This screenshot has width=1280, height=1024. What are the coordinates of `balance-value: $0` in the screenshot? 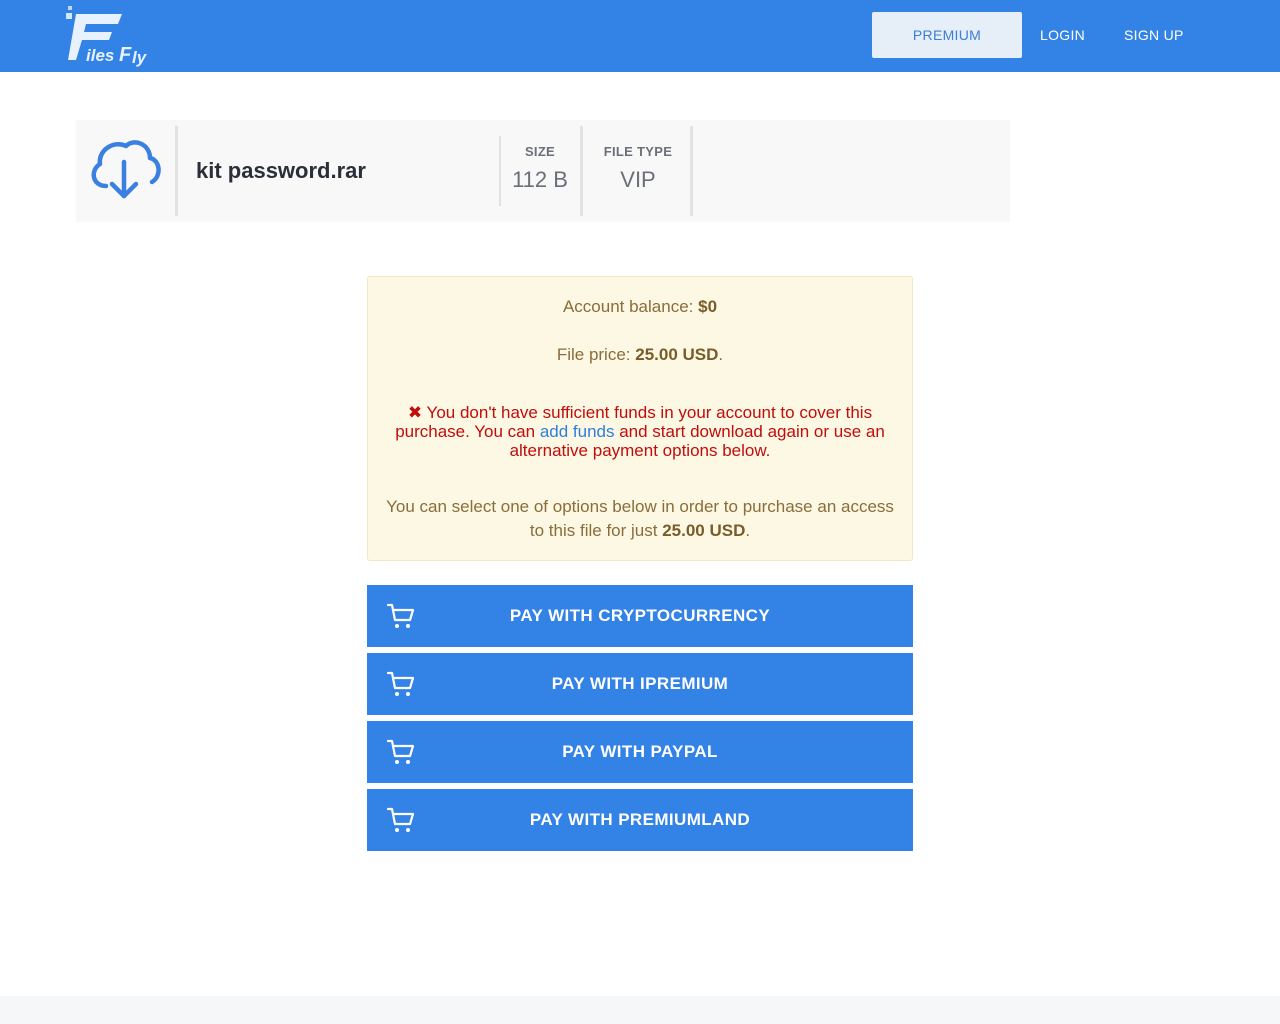 It's located at (708, 306).